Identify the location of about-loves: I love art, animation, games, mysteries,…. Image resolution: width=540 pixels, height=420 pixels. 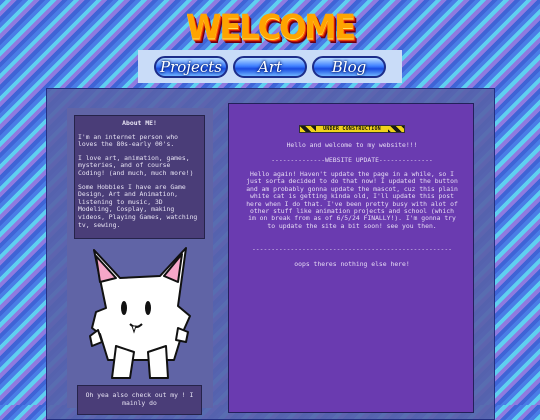
(136, 165).